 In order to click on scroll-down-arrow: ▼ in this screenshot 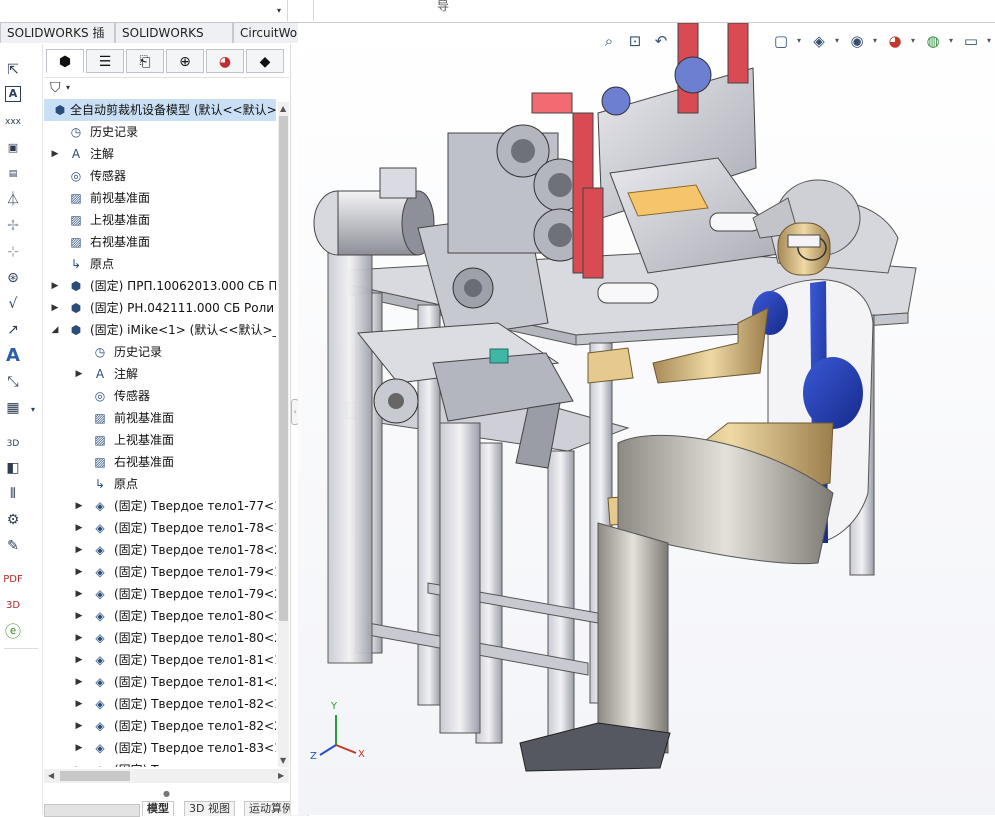, I will do `click(283, 760)`.